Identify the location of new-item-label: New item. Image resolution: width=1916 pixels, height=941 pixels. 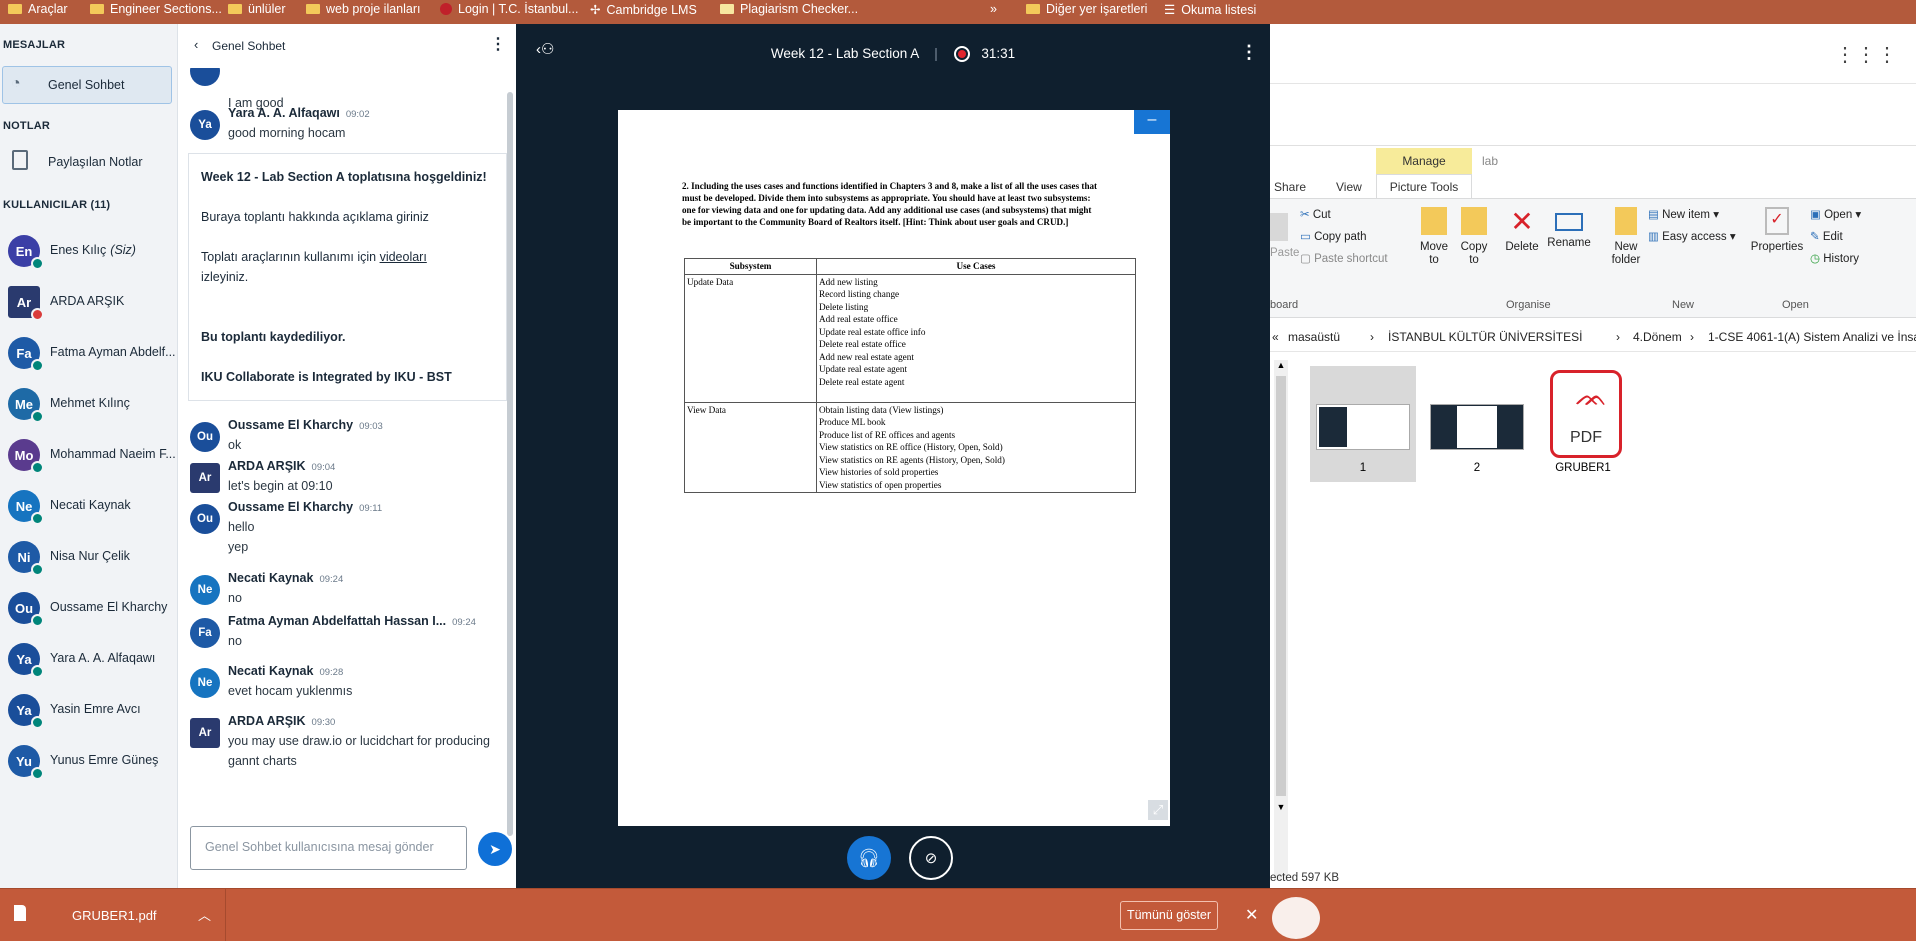
(1686, 215).